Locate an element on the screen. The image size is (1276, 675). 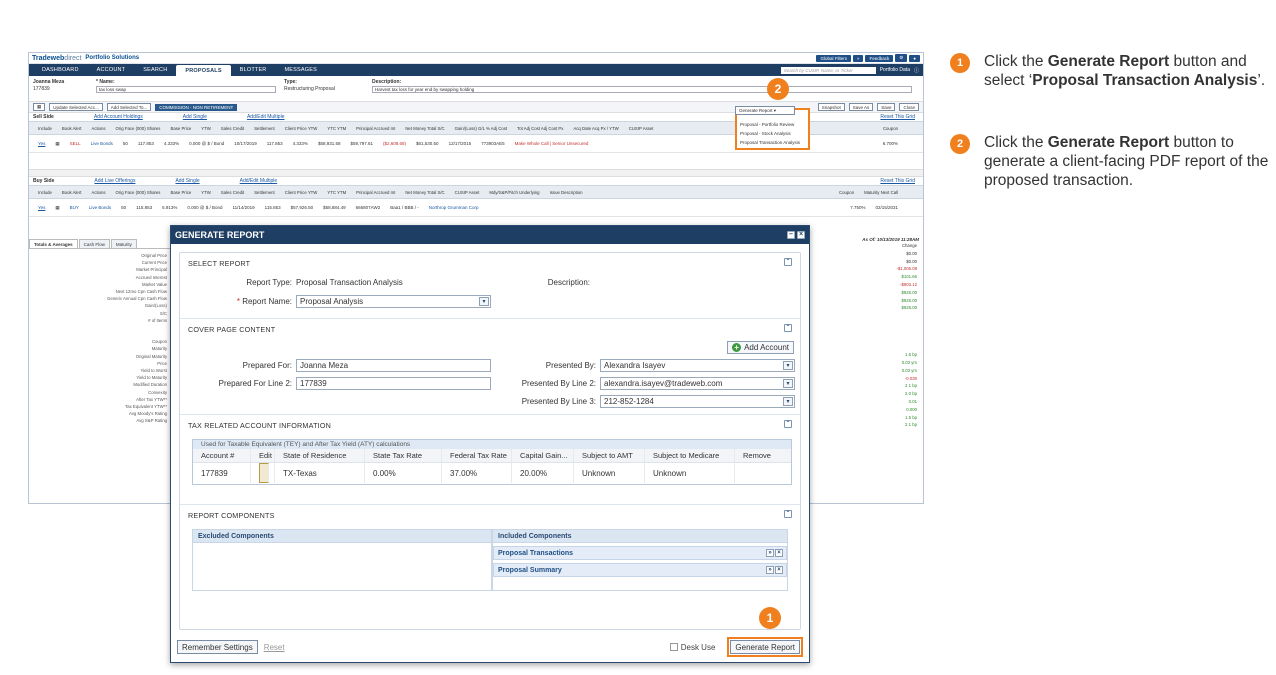
cell: 11/14/2019 is located at coordinates (243, 207).